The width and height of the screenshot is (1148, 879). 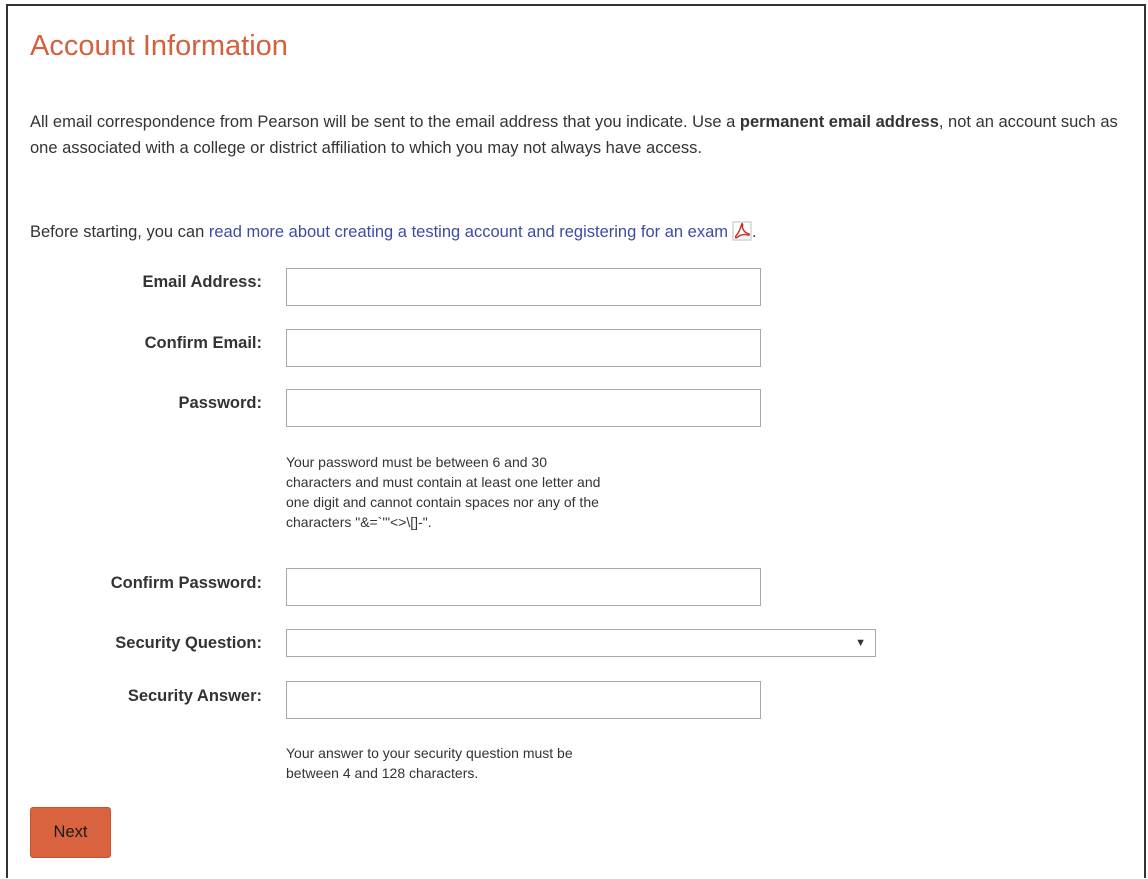 What do you see at coordinates (523, 348) in the screenshot?
I see `confirm-email-input` at bounding box center [523, 348].